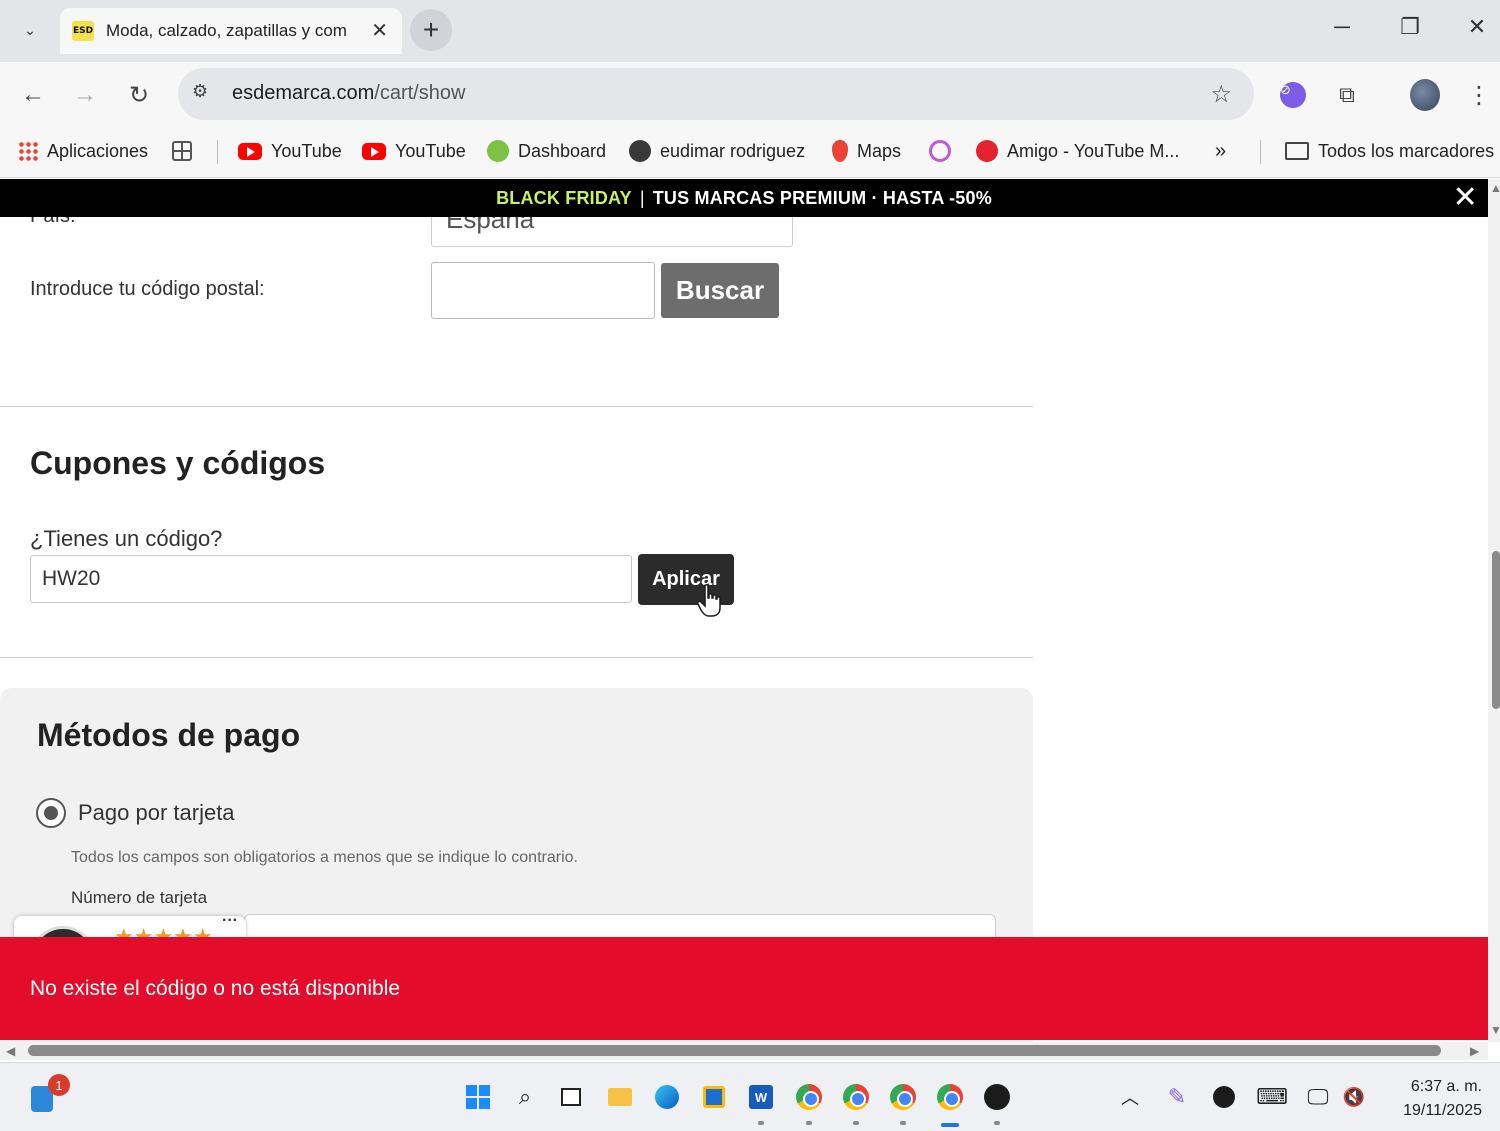 This screenshot has height=1131, width=1500. Describe the element at coordinates (1410, 27) in the screenshot. I see `restore-icon: ❐` at that location.